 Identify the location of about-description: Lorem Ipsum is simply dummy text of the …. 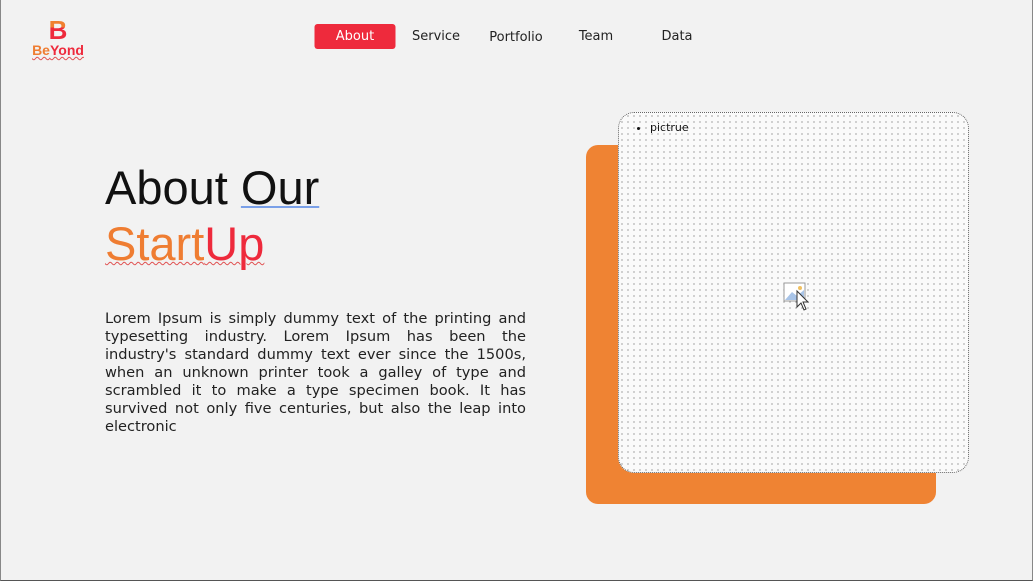
(315, 372).